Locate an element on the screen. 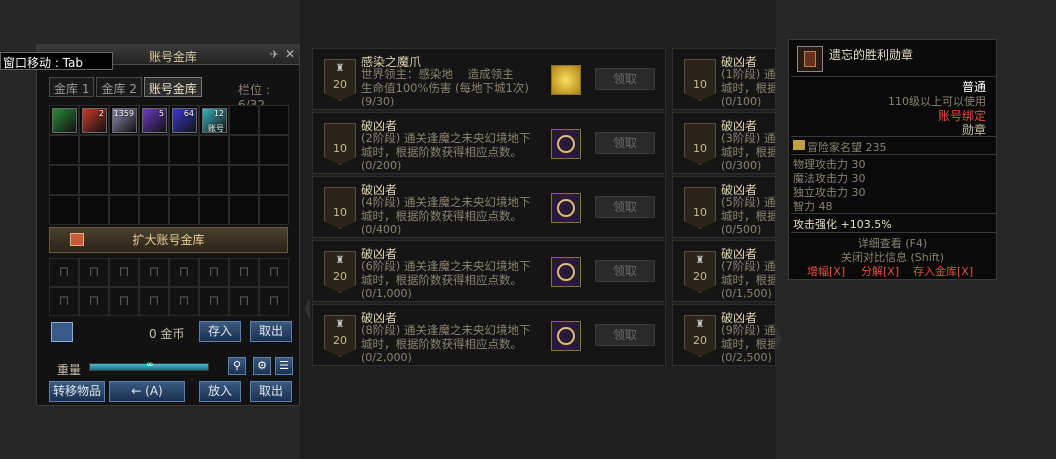 The image size is (1056, 459). achievement-row: 10 破凶者 (1阶段) 通 城时，根据 (0/100) is located at coordinates (724, 79).